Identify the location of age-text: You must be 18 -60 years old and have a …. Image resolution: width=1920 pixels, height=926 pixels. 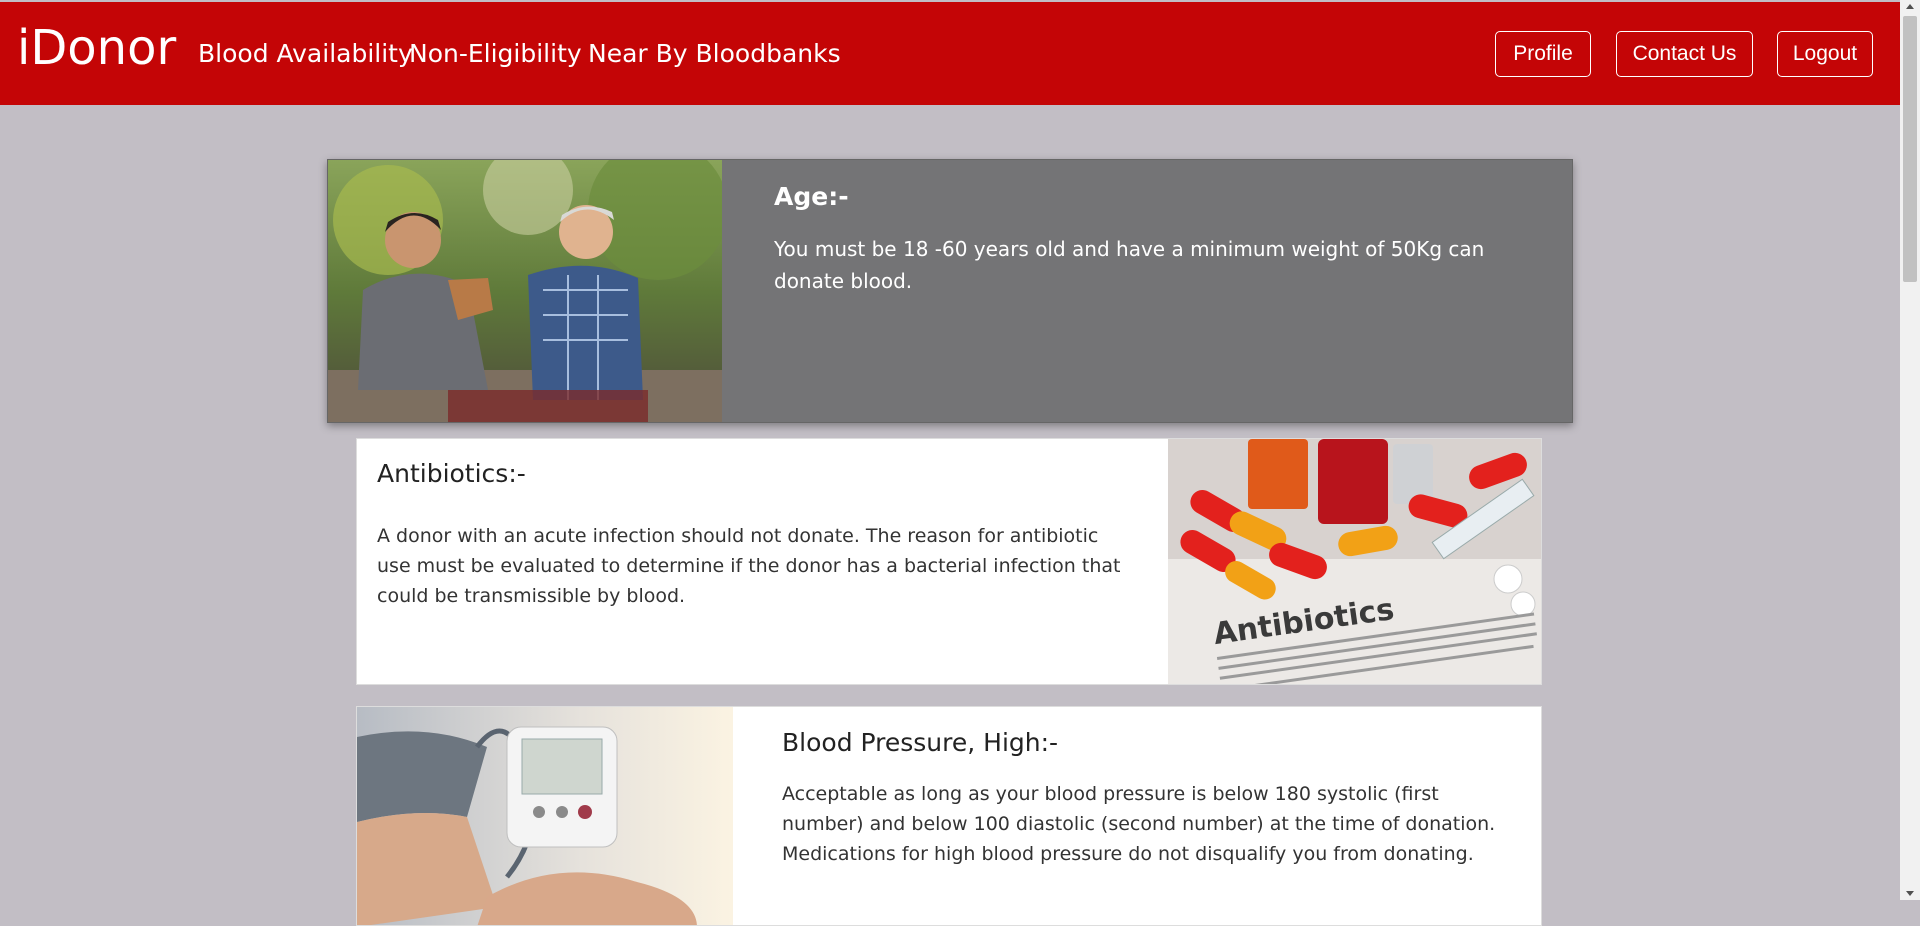
(1129, 265).